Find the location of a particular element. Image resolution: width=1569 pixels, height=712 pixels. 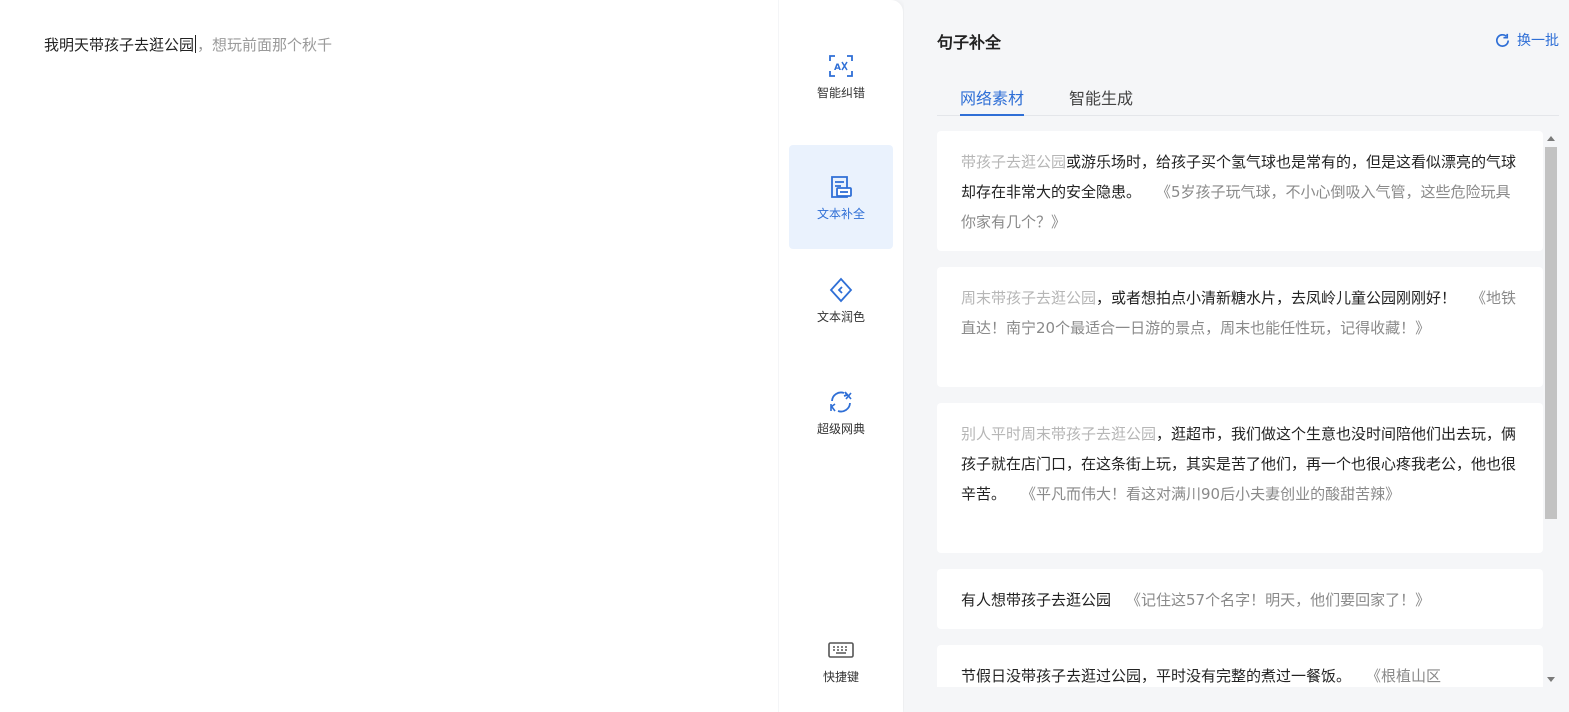

completion-text: 节假日没带孩子去逛过公园，平时没有完整的煮过一餐饭。 is located at coordinates (1156, 676).